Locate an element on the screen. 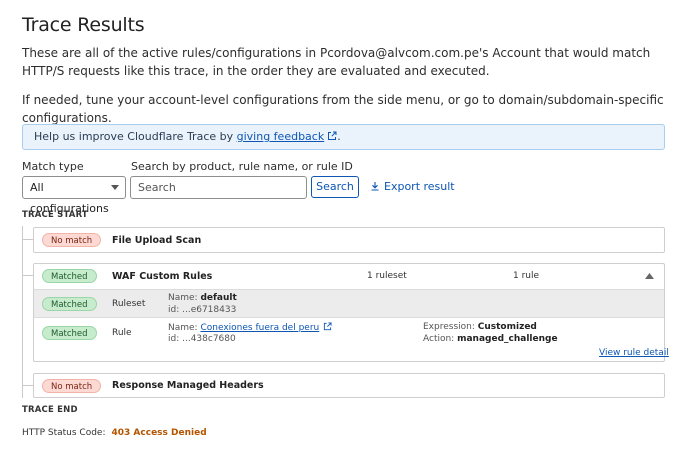 The width and height of the screenshot is (690, 456). rule-id: id: ...438c7680 is located at coordinates (202, 339).